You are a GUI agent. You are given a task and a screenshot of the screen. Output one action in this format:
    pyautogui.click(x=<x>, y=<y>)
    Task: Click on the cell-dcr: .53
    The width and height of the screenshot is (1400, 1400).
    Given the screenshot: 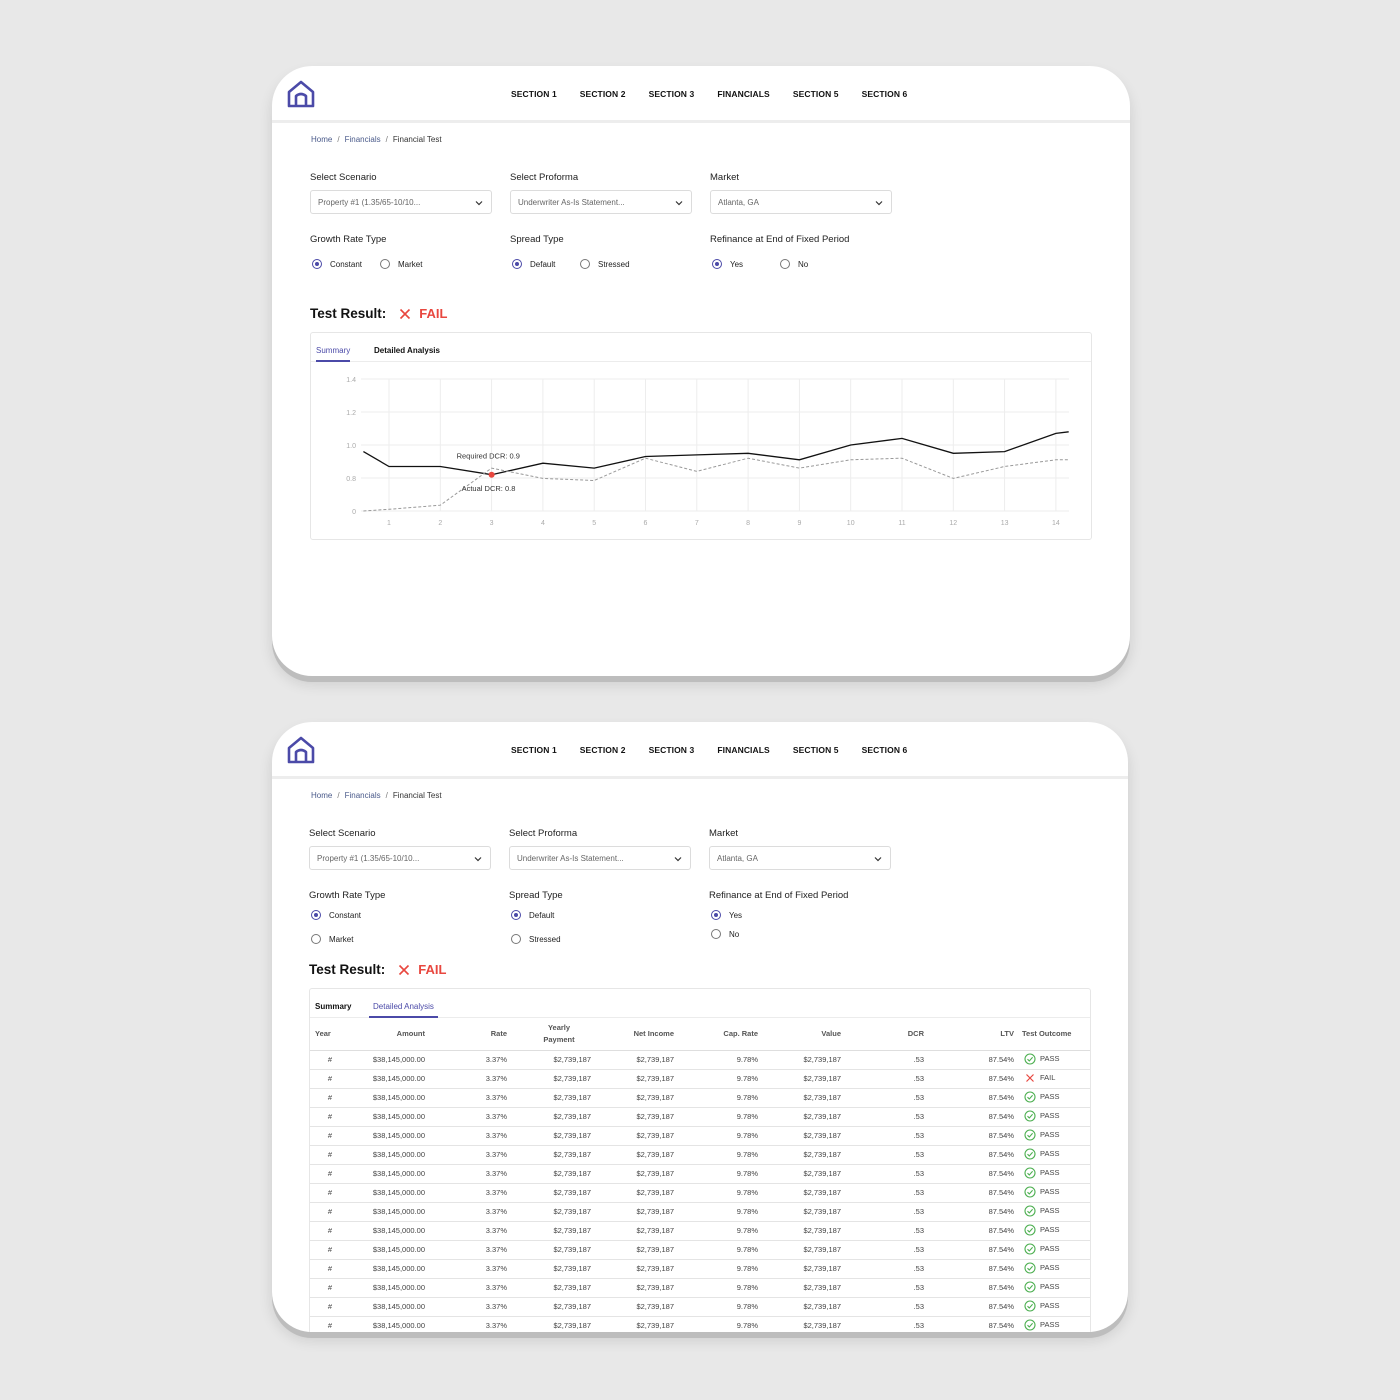 What is the action you would take?
    pyautogui.click(x=882, y=1174)
    